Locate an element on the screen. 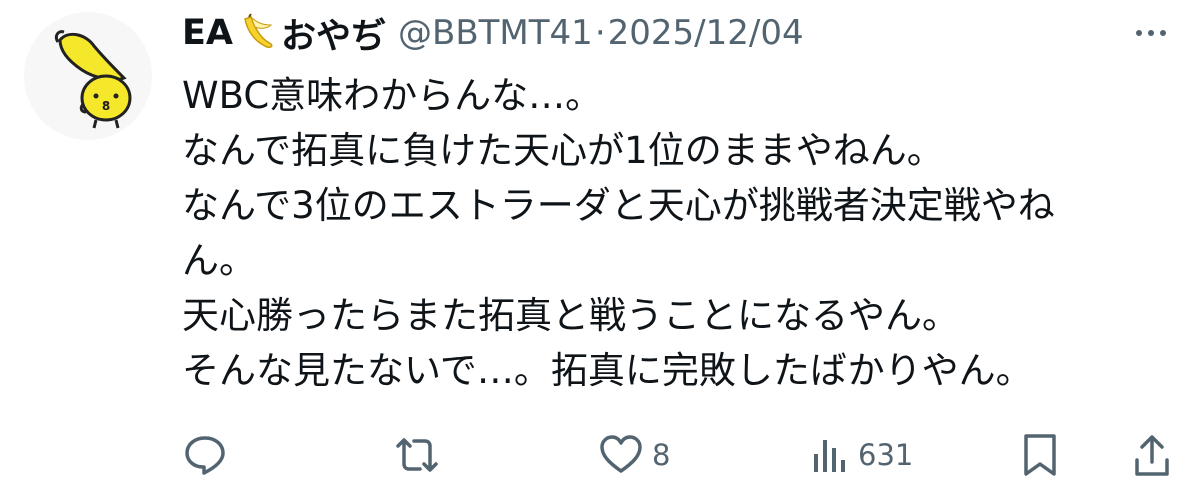 Image resolution: width=1200 pixels, height=499 pixels. views-button: 631 is located at coordinates (861, 455).